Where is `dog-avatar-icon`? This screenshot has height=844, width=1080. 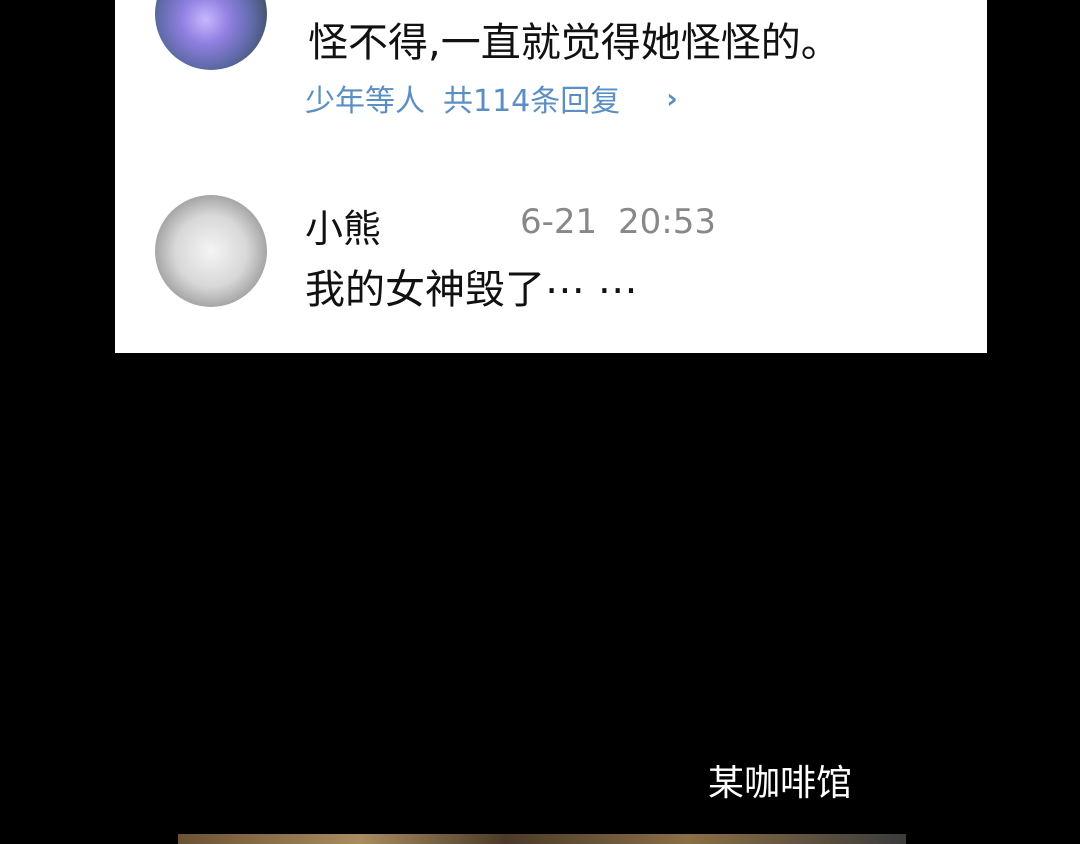 dog-avatar-icon is located at coordinates (211, 251).